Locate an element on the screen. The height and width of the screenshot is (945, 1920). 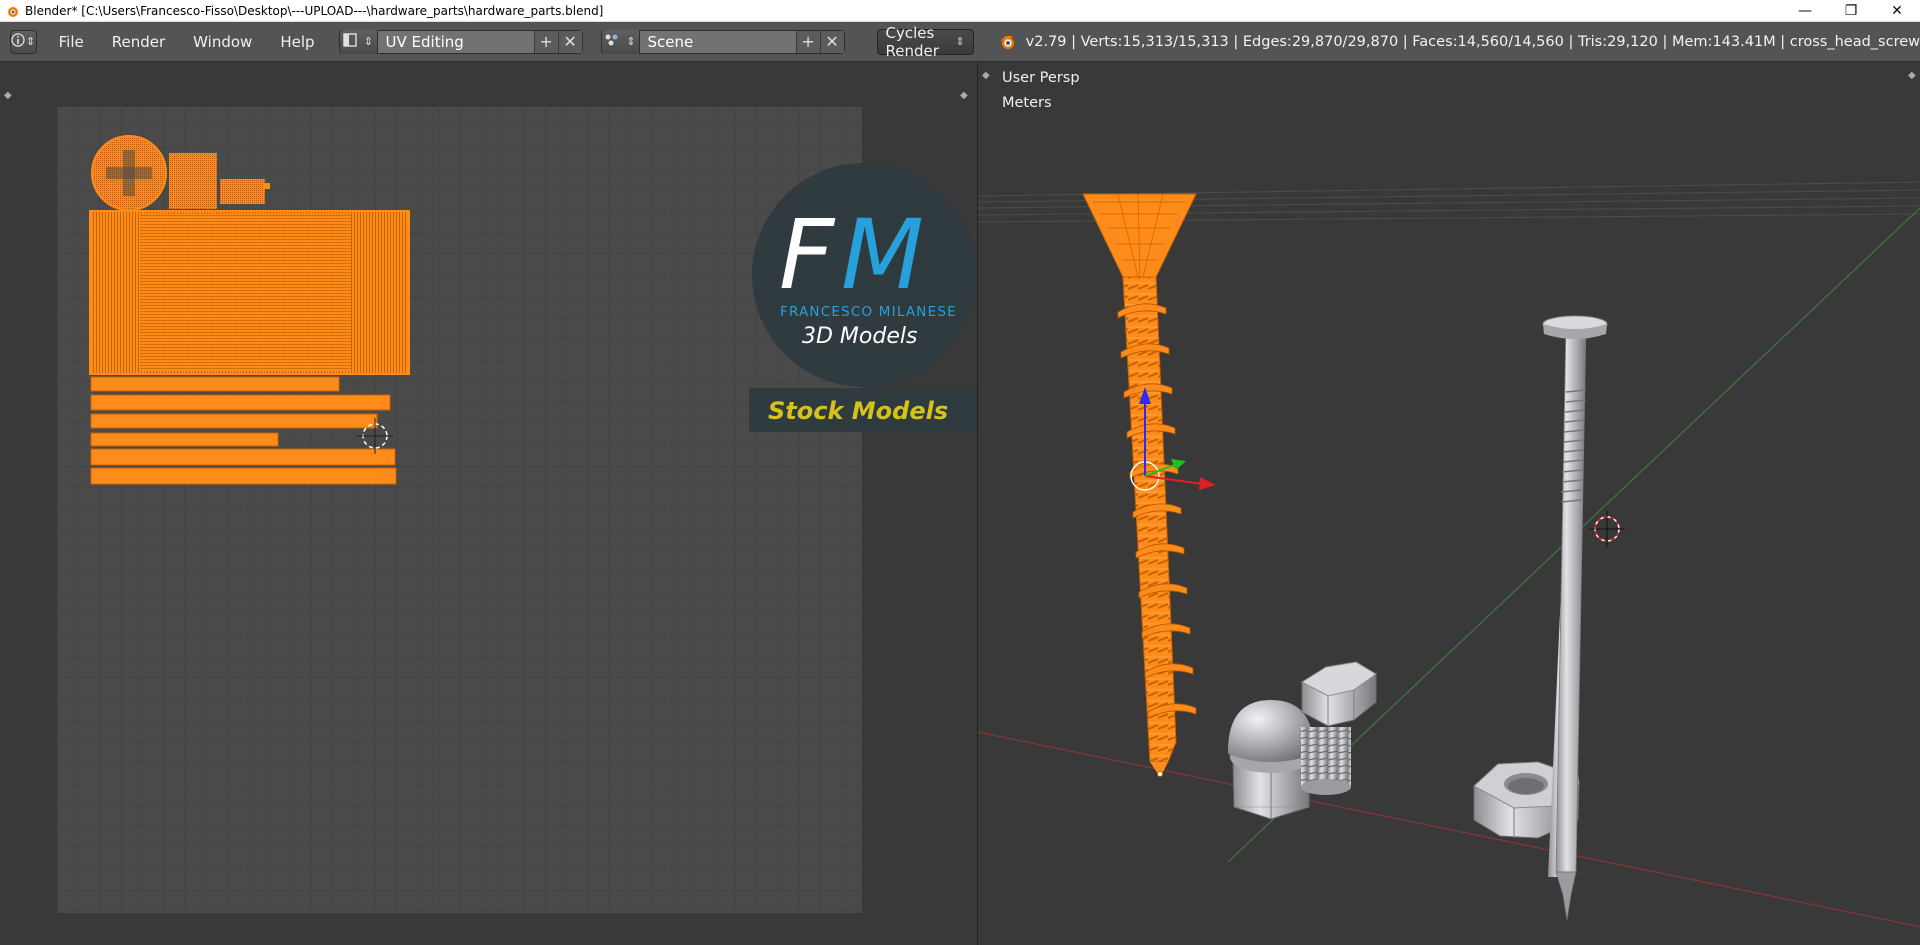
scene-selector: ⇕ Scene + ✕ is located at coordinates (722, 41).